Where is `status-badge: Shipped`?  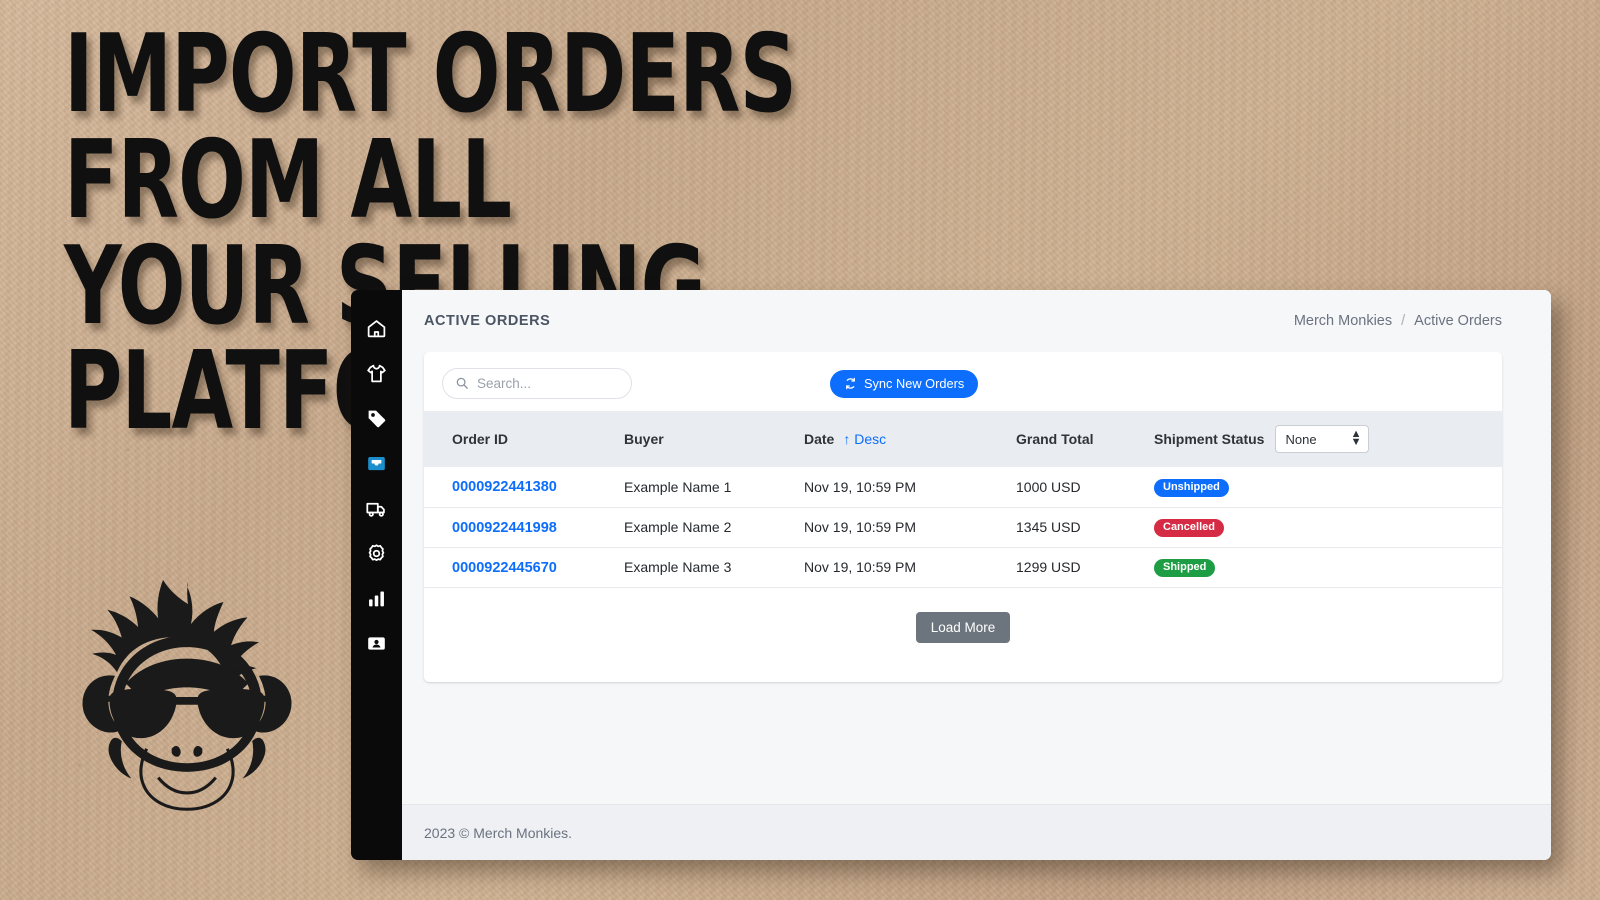 status-badge: Shipped is located at coordinates (1185, 568).